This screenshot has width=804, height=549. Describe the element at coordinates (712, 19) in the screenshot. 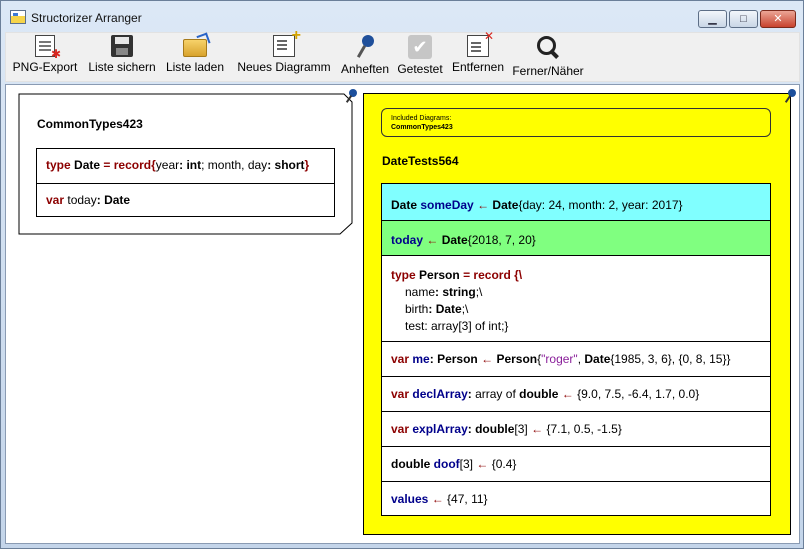

I see `minimize-button: ▁` at that location.